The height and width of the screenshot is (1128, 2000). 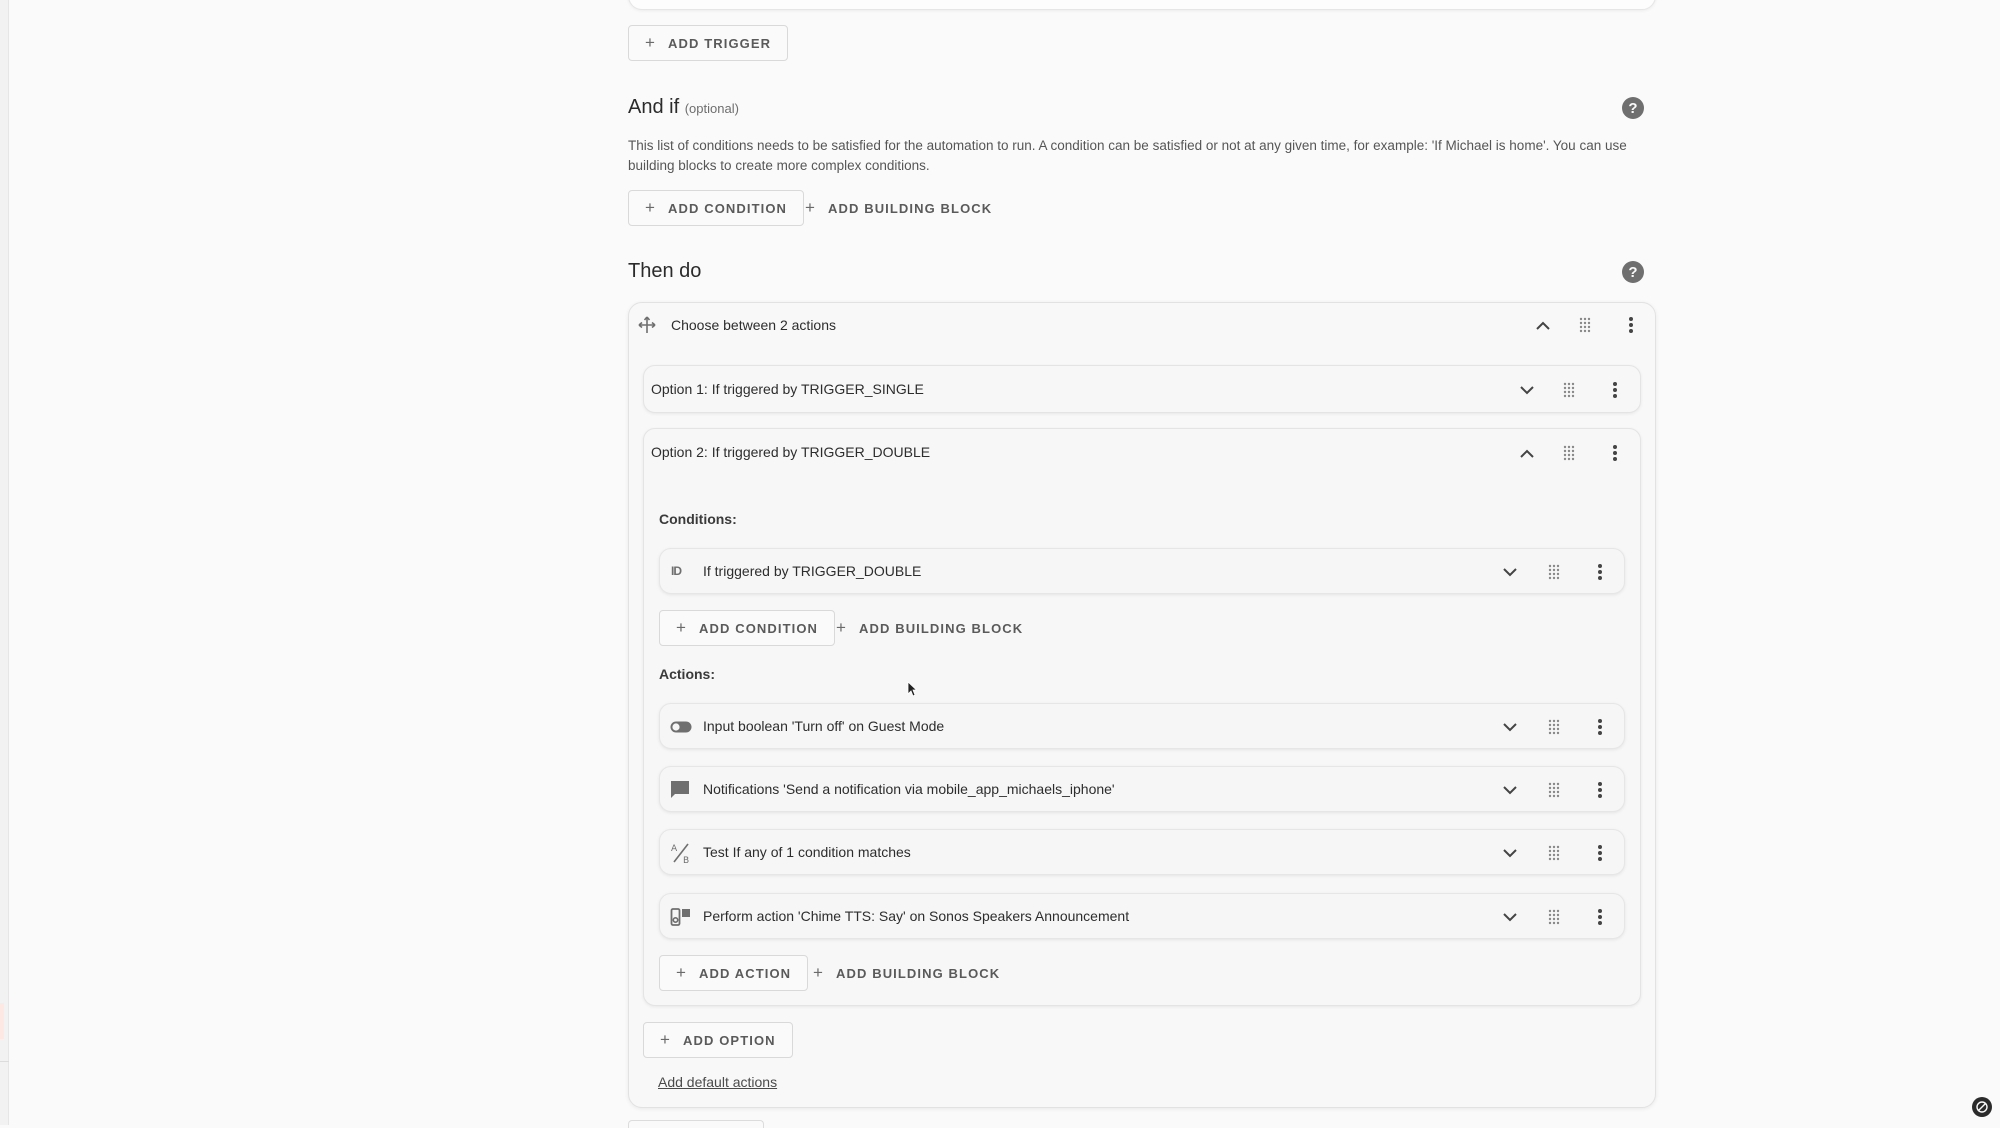 I want to click on svg-text: A, so click(x=674, y=849).